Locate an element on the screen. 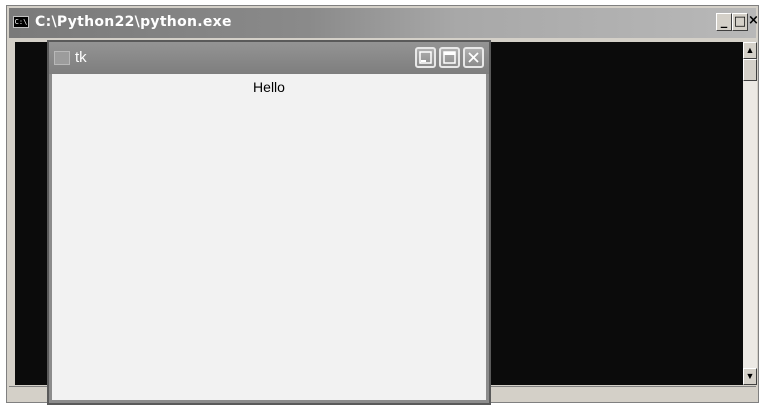 The image size is (765, 405). minimize-icon is located at coordinates (425, 57).